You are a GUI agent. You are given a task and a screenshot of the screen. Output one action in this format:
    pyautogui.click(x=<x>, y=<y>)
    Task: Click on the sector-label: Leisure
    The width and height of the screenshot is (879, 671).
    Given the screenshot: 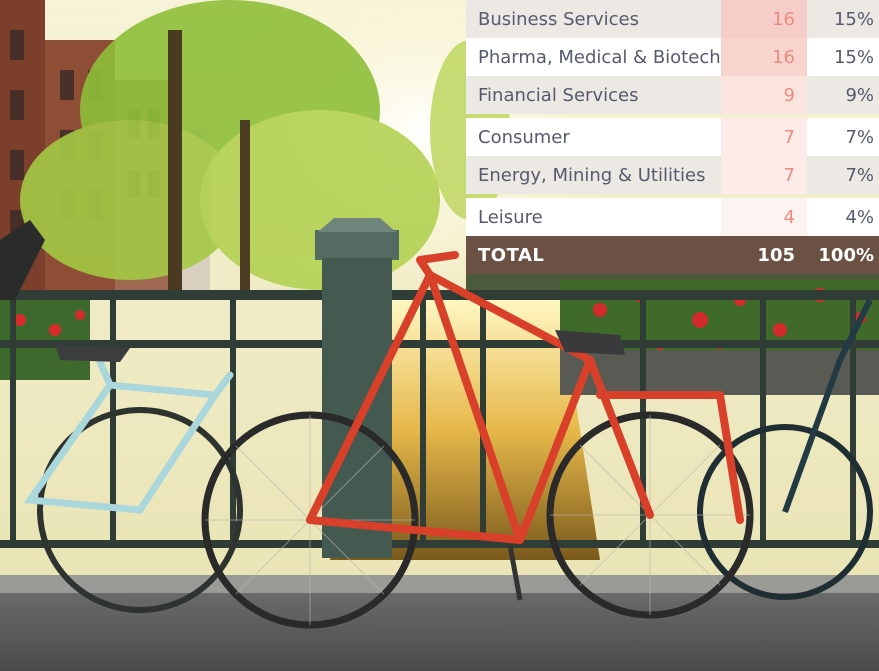 What is the action you would take?
    pyautogui.click(x=510, y=217)
    